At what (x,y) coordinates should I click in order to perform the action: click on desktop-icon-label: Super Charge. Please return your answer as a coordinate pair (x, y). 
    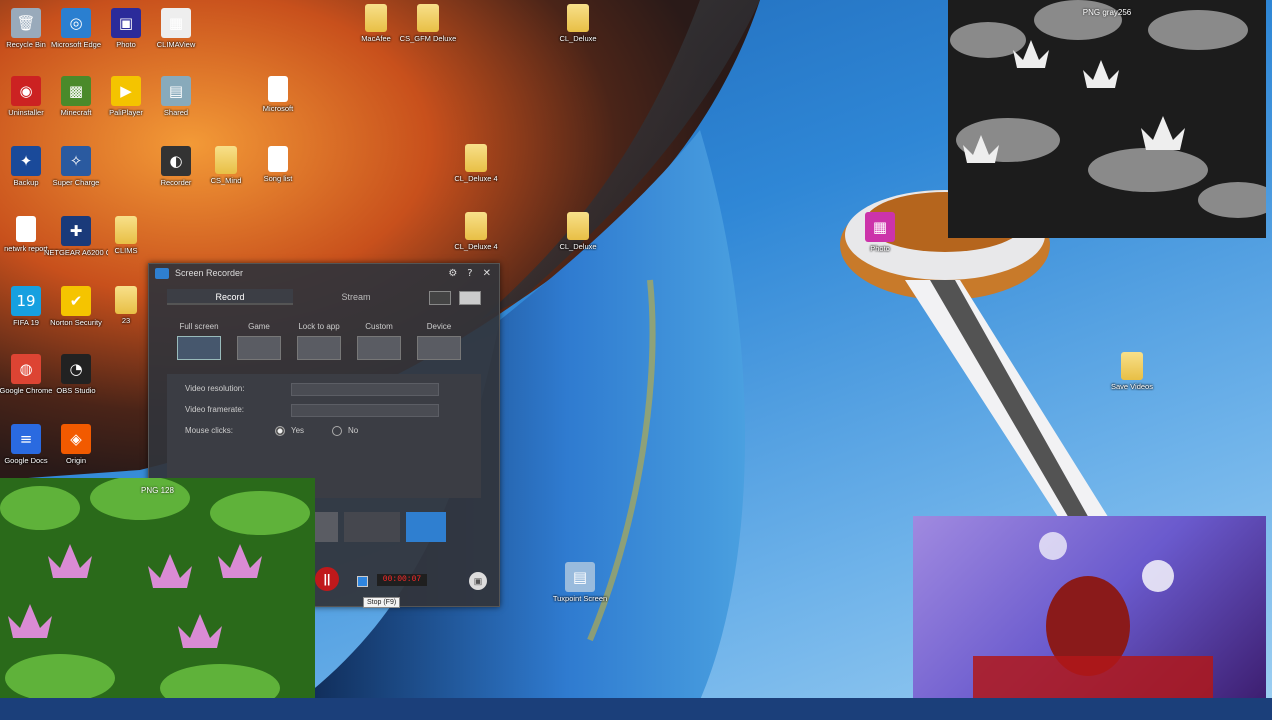
    Looking at the image, I should click on (76, 182).